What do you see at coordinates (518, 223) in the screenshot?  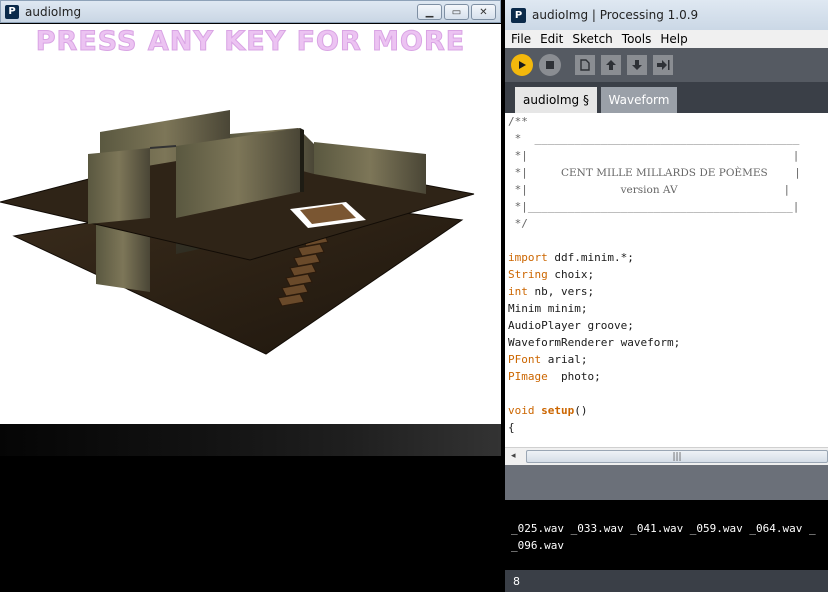 I see `code-line: */` at bounding box center [518, 223].